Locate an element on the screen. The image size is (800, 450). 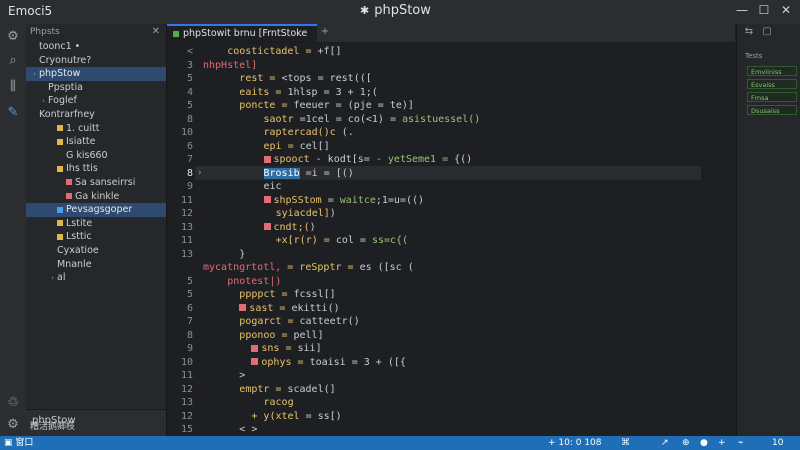
test-item: Dsusaiss is located at coordinates (772, 110).